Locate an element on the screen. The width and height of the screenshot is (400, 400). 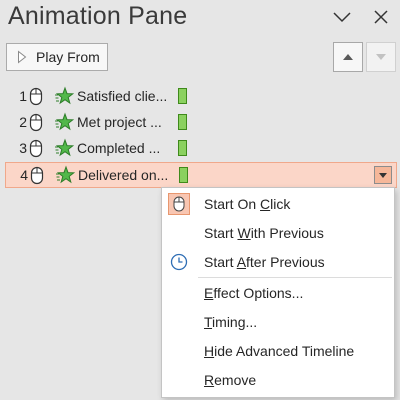
menu-item-hide-advanced-timeline: Hide Advanced Timeline is located at coordinates (278, 351).